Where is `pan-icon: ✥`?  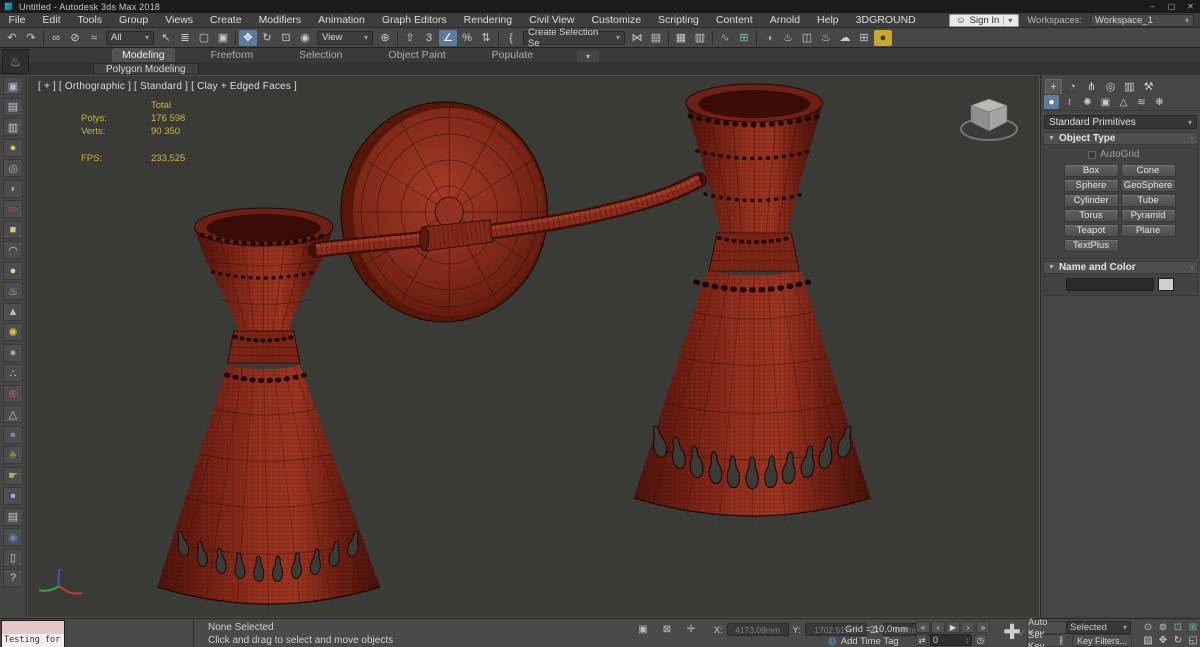 pan-icon: ✥ is located at coordinates (1163, 640).